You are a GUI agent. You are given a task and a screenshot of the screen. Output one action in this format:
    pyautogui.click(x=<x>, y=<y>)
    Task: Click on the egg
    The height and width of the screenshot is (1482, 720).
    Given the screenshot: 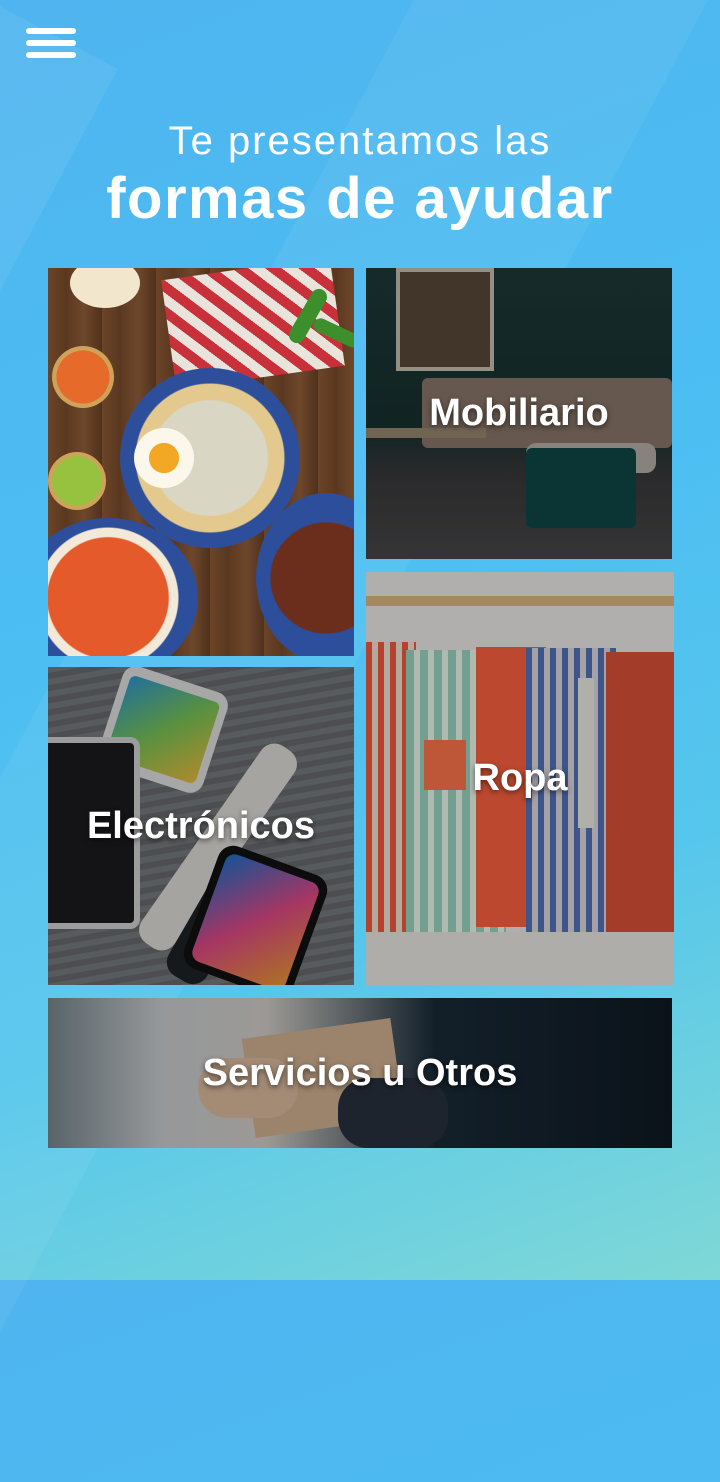 What is the action you would take?
    pyautogui.click(x=164, y=458)
    